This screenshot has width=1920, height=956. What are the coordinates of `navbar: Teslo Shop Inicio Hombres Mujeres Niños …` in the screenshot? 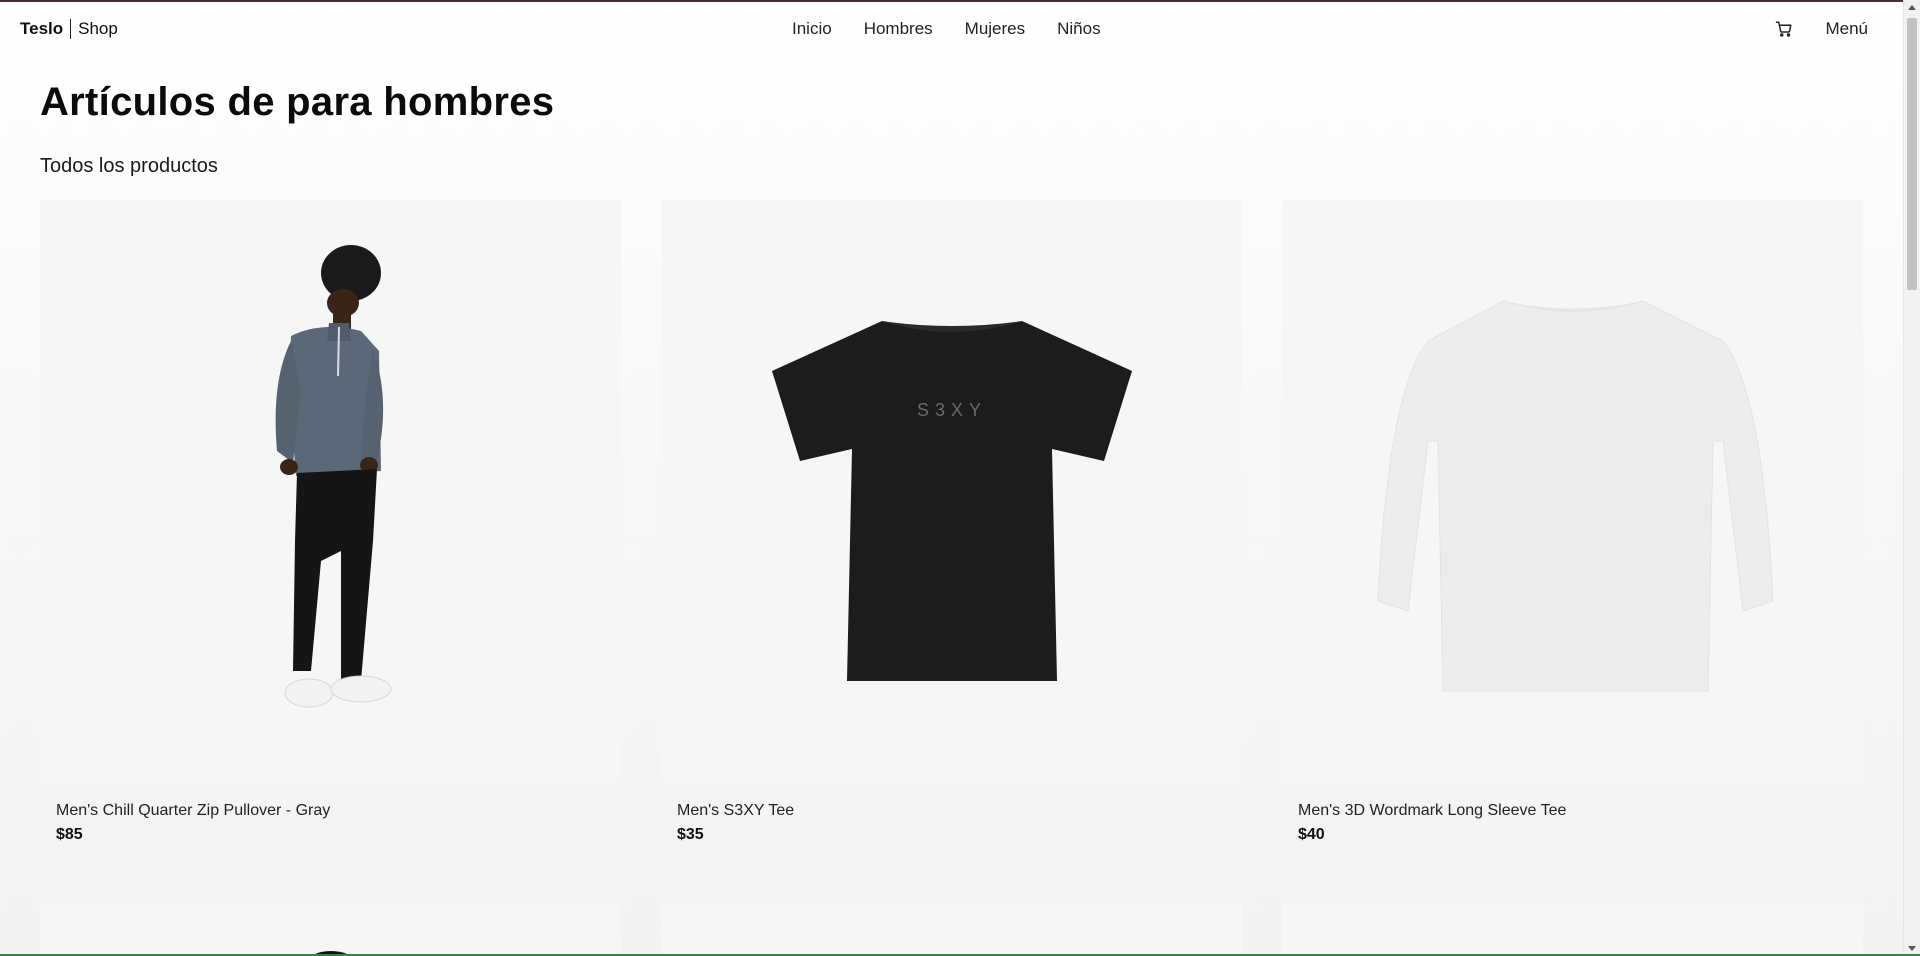 It's located at (950, 29).